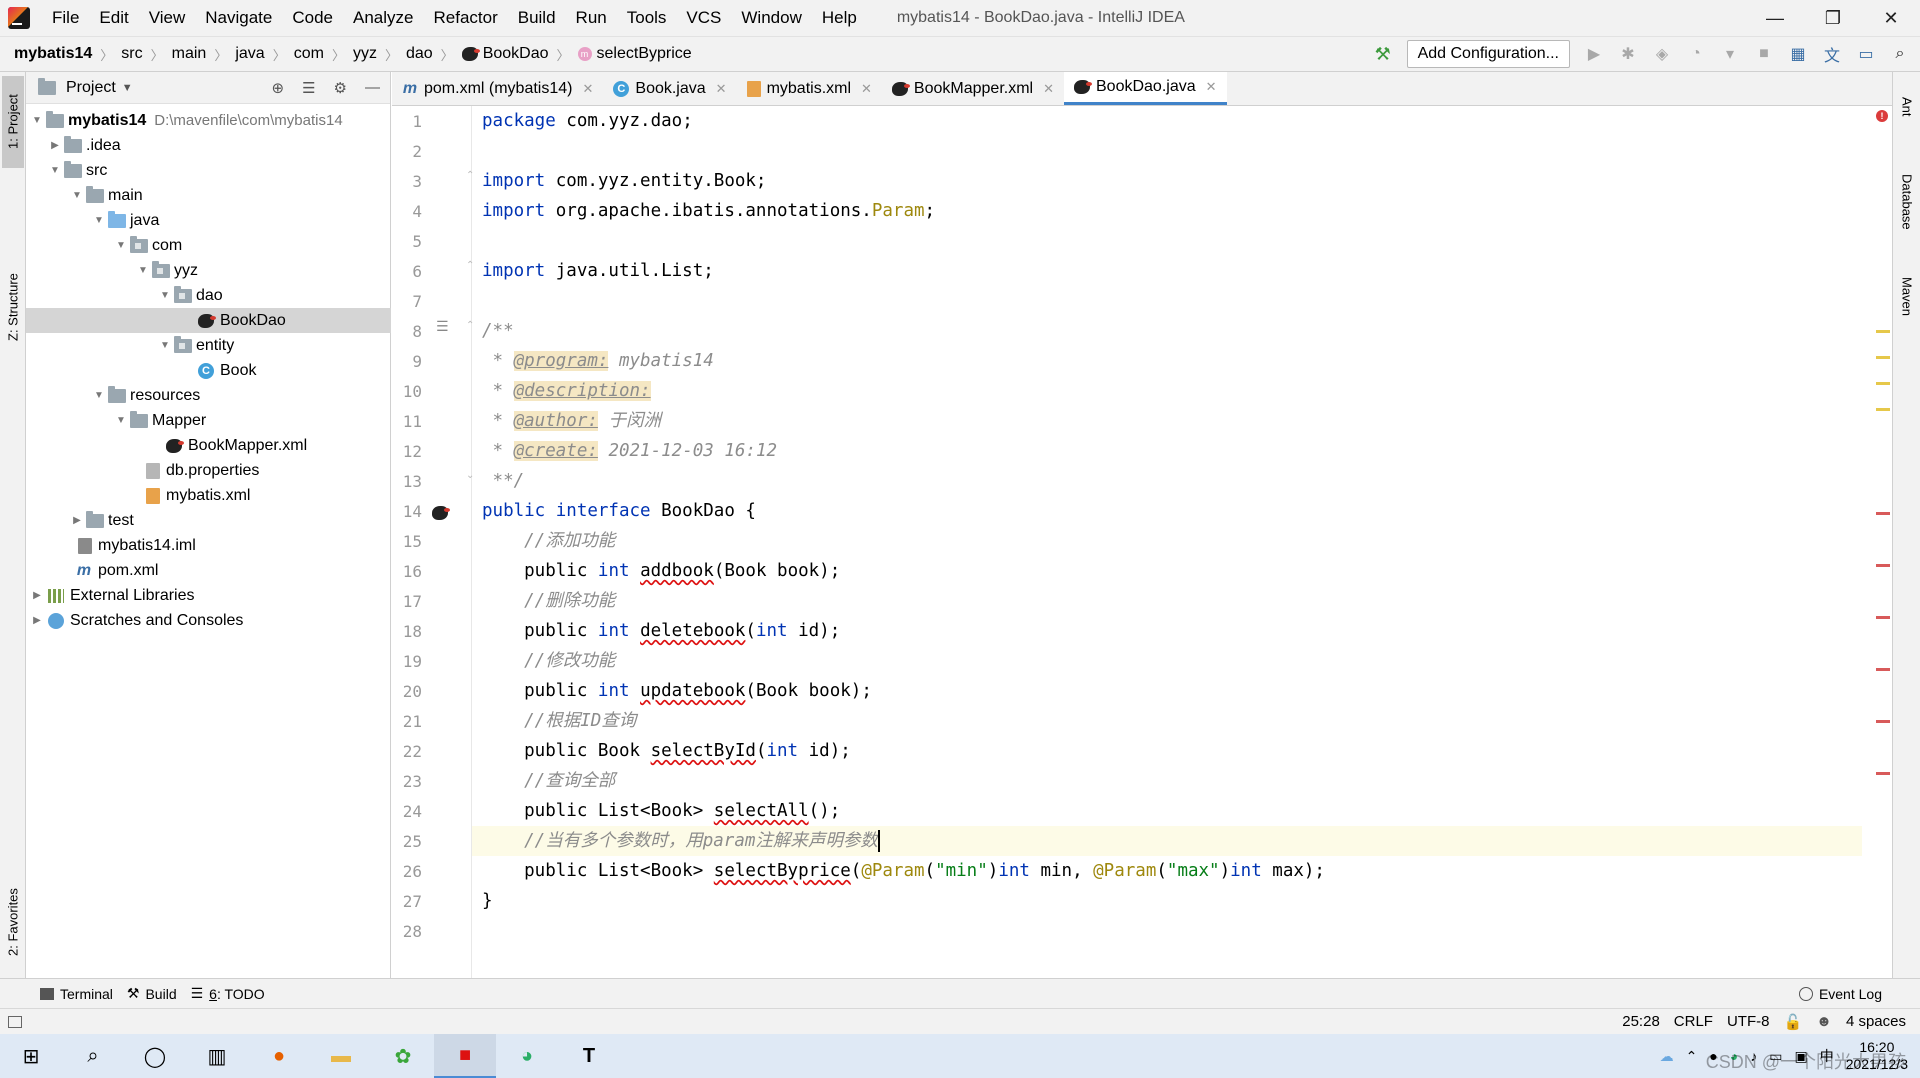 This screenshot has width=1920, height=1078. What do you see at coordinates (228, 993) in the screenshot?
I see `todo-tab: ☰ 6: TODO` at bounding box center [228, 993].